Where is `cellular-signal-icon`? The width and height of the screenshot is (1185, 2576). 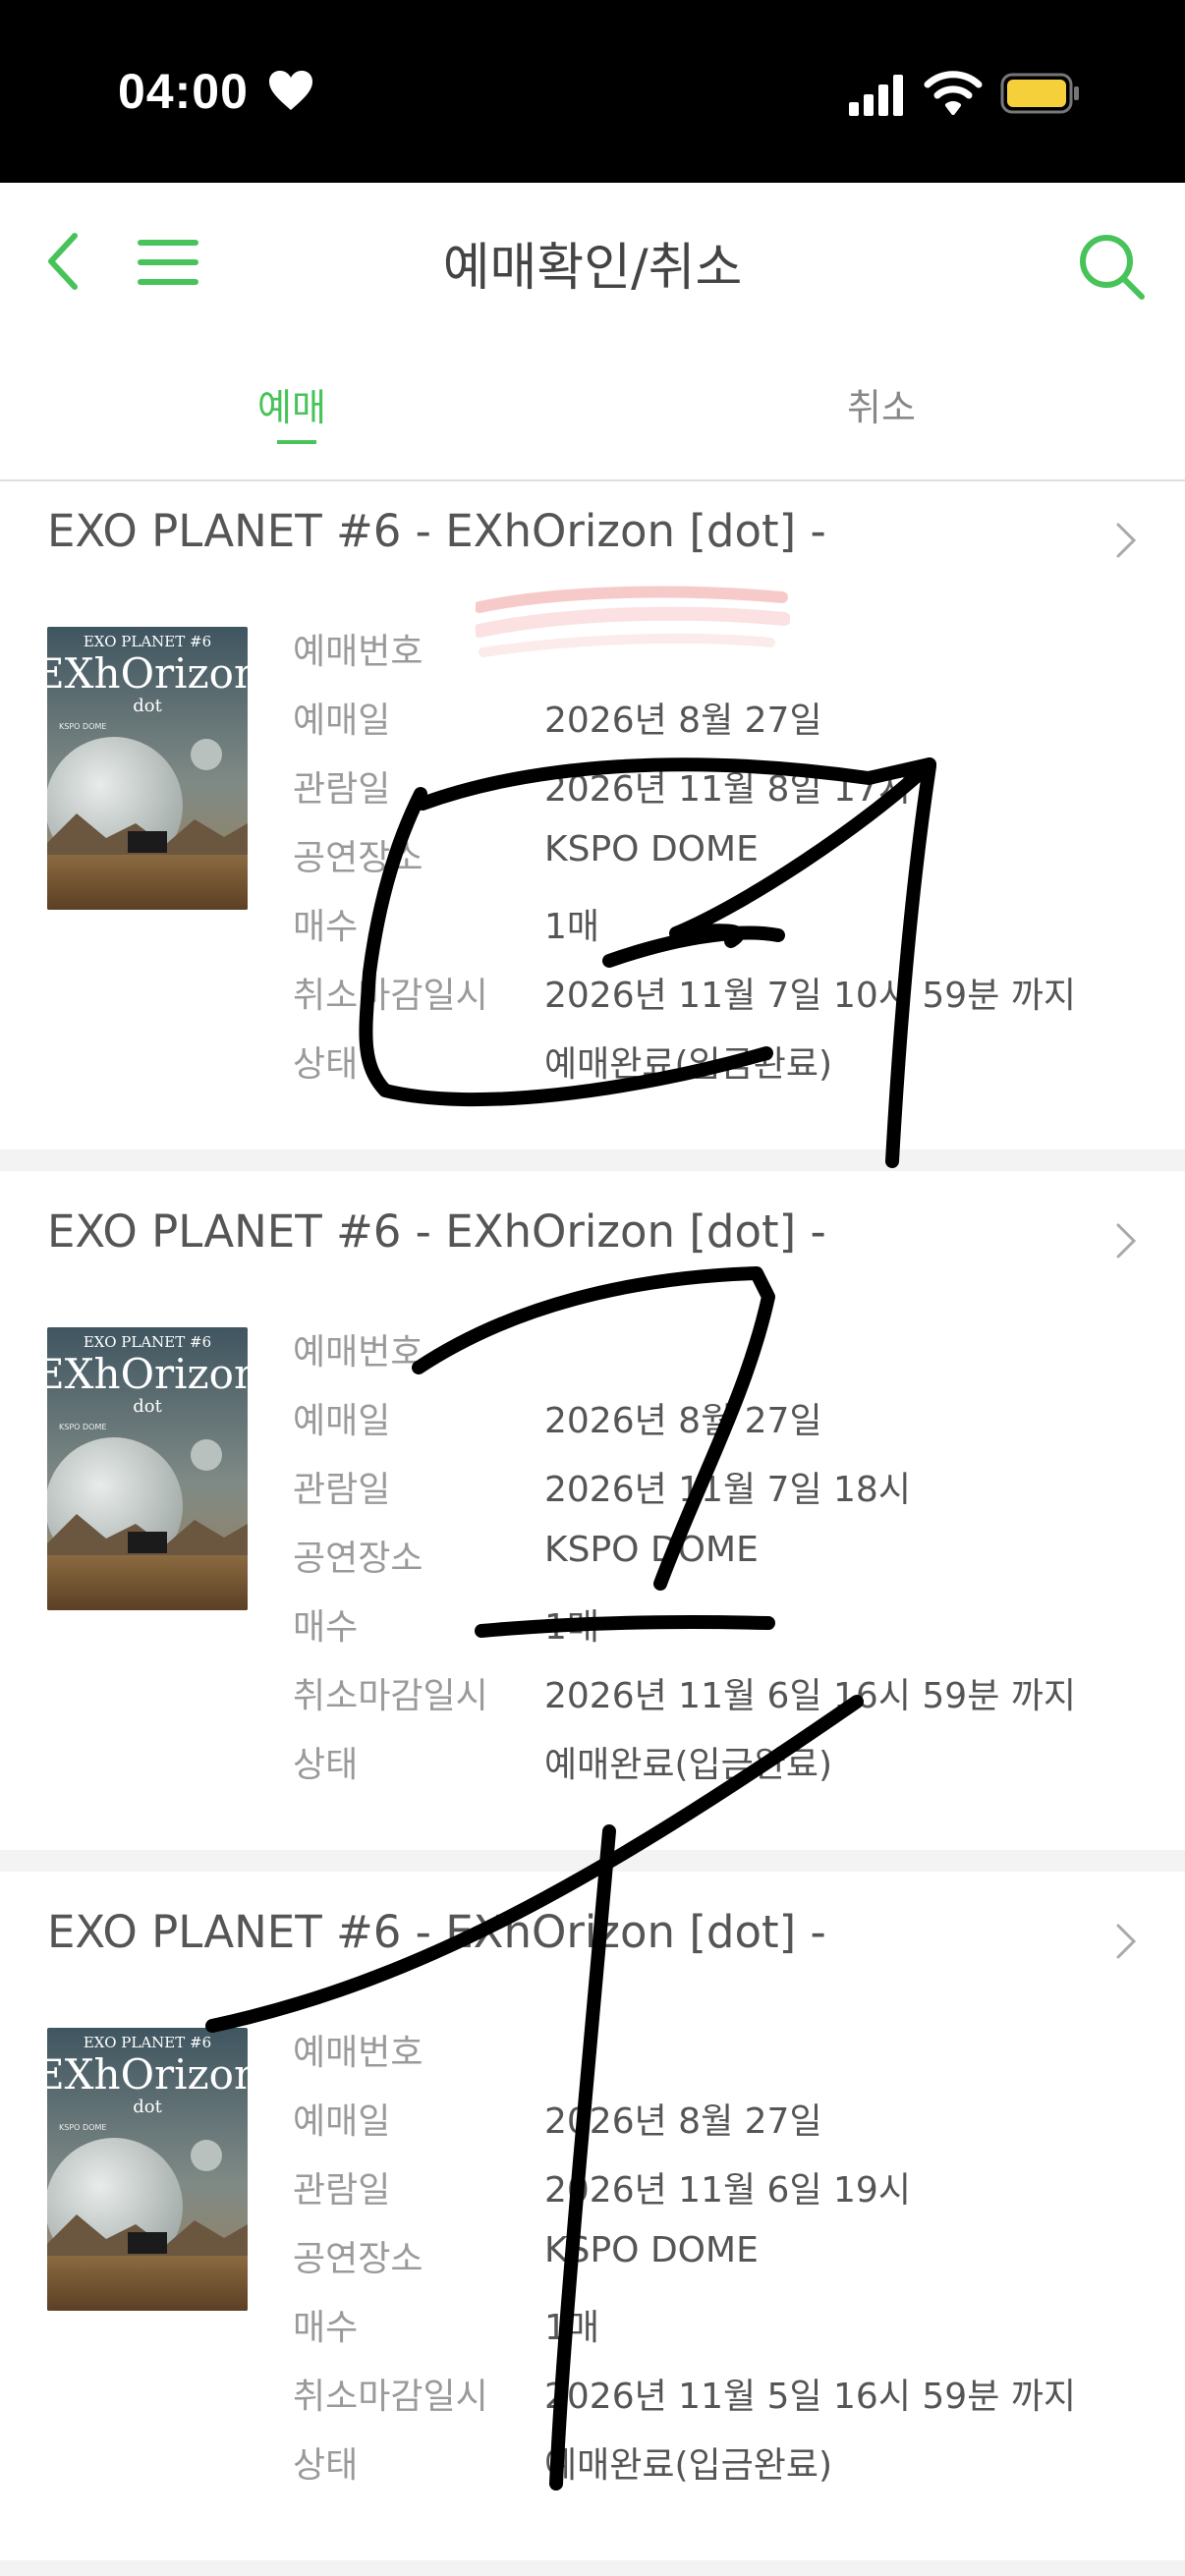 cellular-signal-icon is located at coordinates (876, 95).